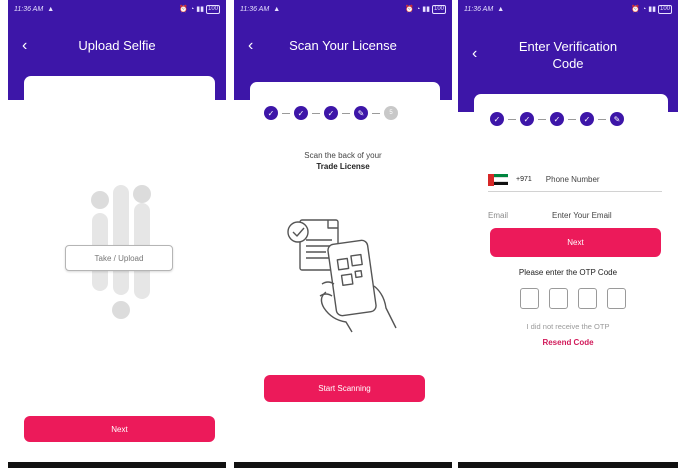 The width and height of the screenshot is (678, 468). What do you see at coordinates (343, 161) in the screenshot?
I see `scan-instruction: Scan the back of your Trade License` at bounding box center [343, 161].